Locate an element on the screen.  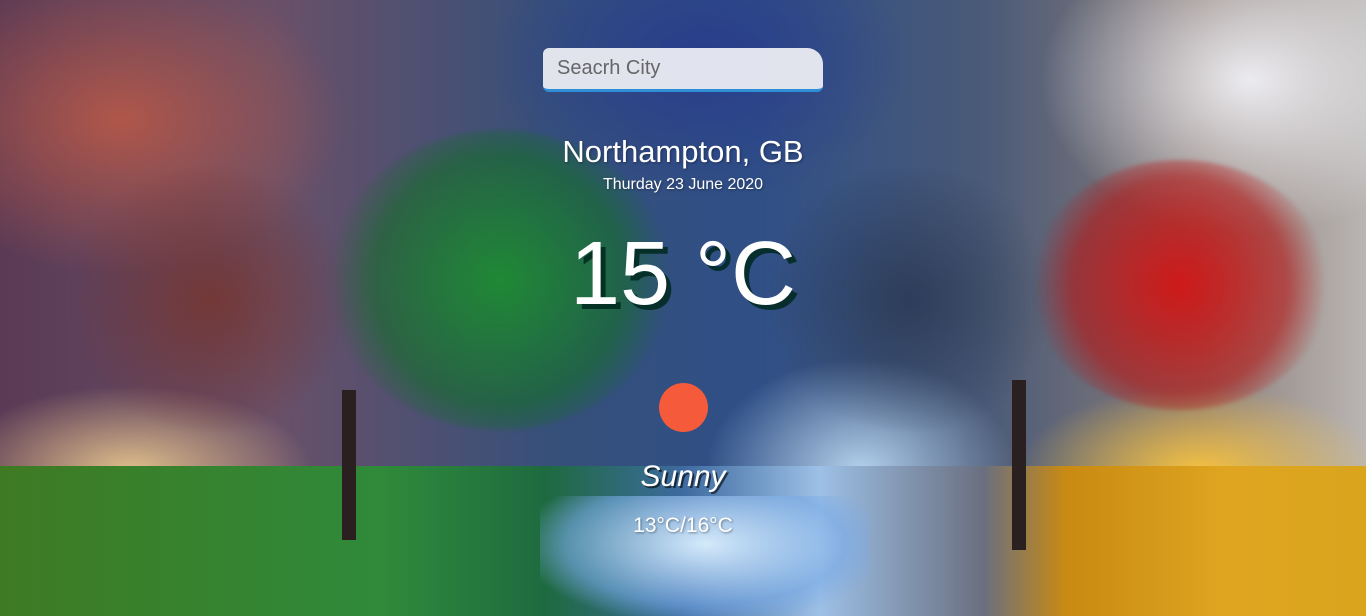
search-city-input is located at coordinates (683, 70).